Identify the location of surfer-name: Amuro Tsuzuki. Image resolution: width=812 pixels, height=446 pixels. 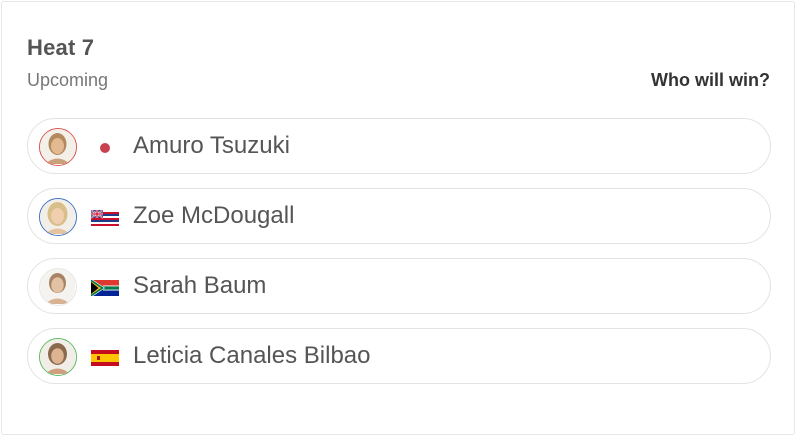
(211, 145).